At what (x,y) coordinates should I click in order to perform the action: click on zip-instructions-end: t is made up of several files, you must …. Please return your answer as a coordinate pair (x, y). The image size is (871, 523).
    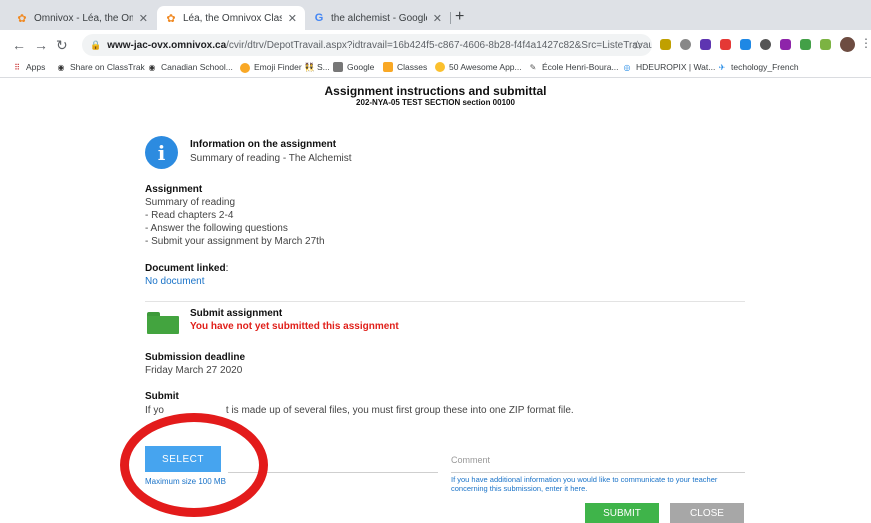
    Looking at the image, I should click on (399, 410).